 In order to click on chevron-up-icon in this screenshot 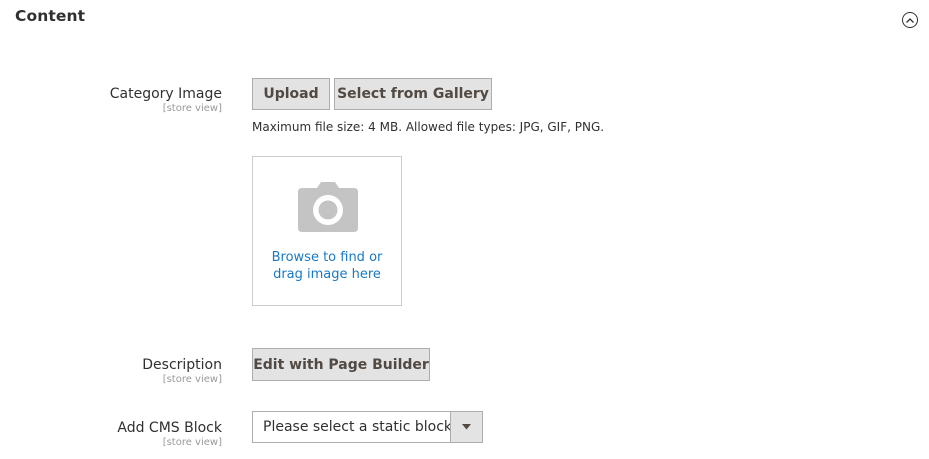, I will do `click(910, 20)`.